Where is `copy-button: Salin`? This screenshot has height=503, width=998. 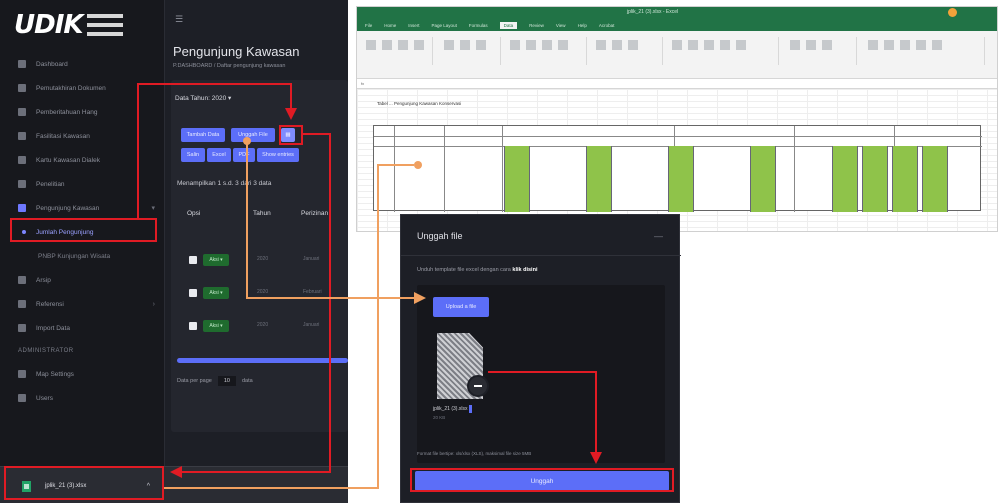
copy-button: Salin is located at coordinates (193, 155).